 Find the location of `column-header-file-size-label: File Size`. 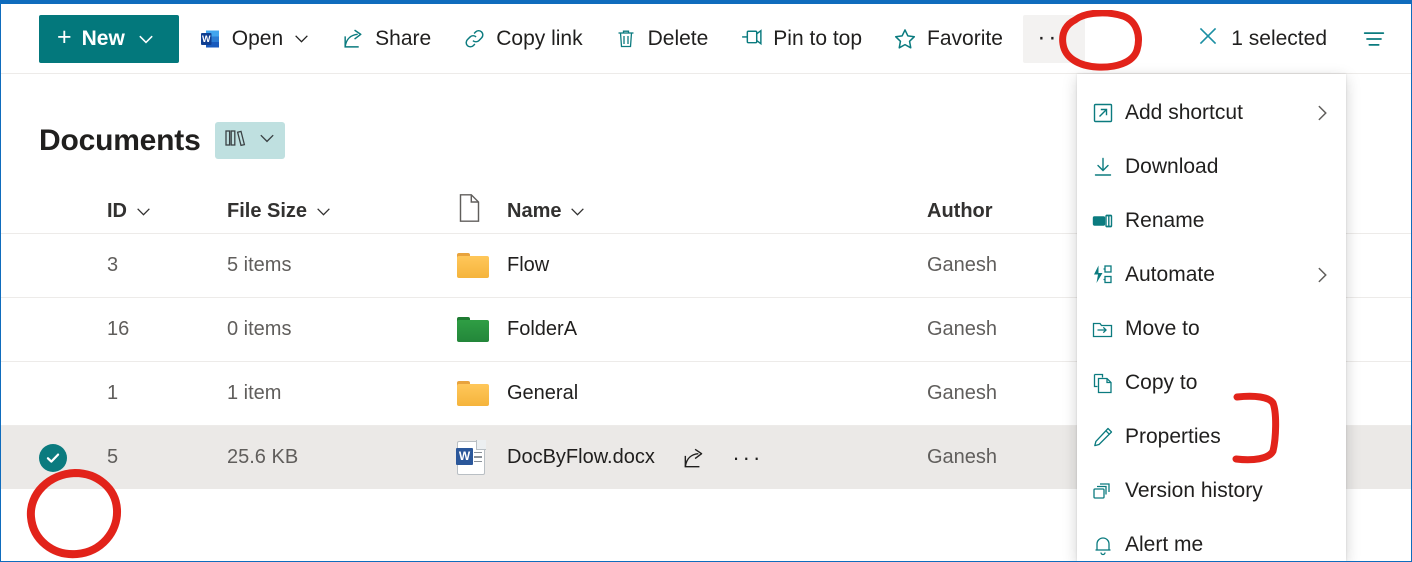

column-header-file-size-label: File Size is located at coordinates (267, 210).